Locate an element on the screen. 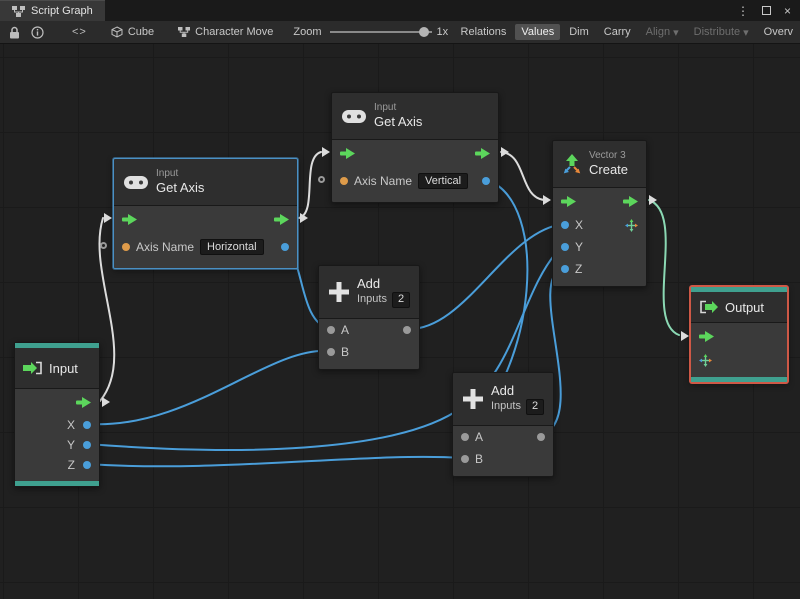 The height and width of the screenshot is (599, 800). graph-breadcrumb: Character Move is located at coordinates (225, 32).